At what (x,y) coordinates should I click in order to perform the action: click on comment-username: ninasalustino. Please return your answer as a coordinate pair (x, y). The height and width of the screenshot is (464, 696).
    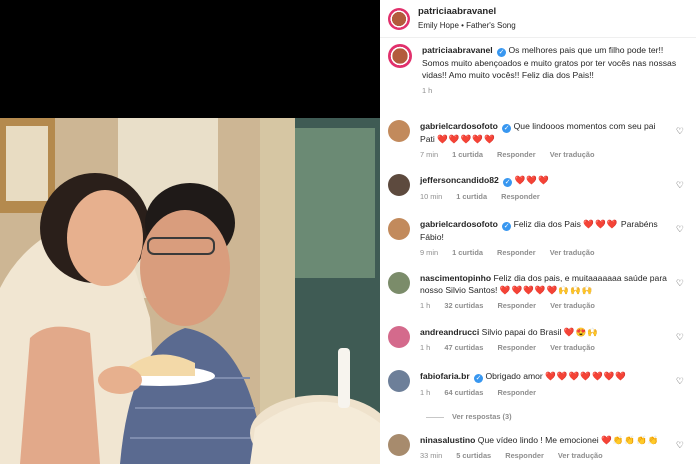
    Looking at the image, I should click on (447, 440).